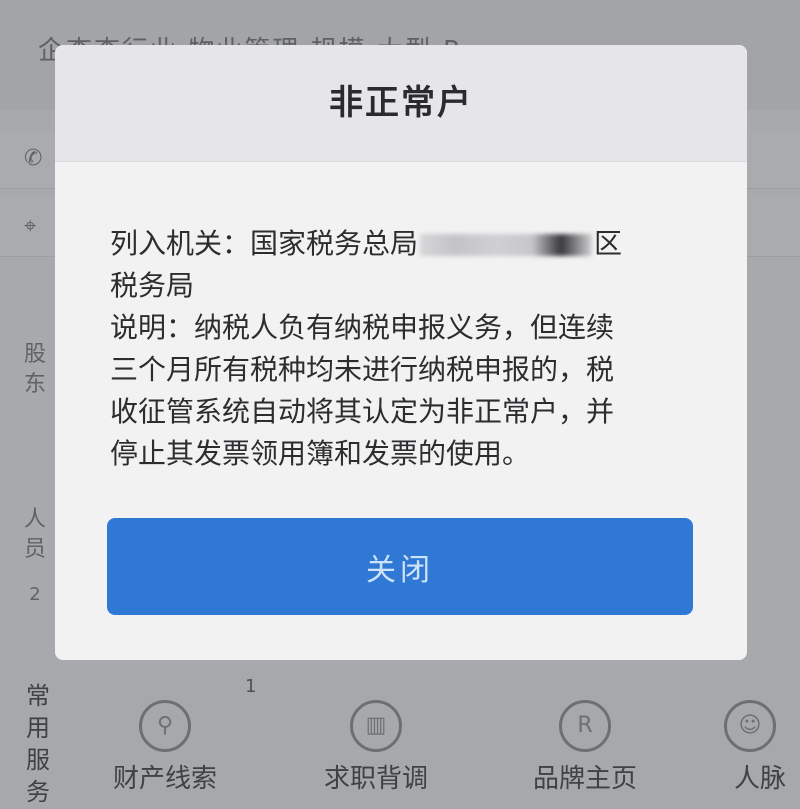  I want to click on service-job-check: ▥ 求职背调, so click(376, 747).